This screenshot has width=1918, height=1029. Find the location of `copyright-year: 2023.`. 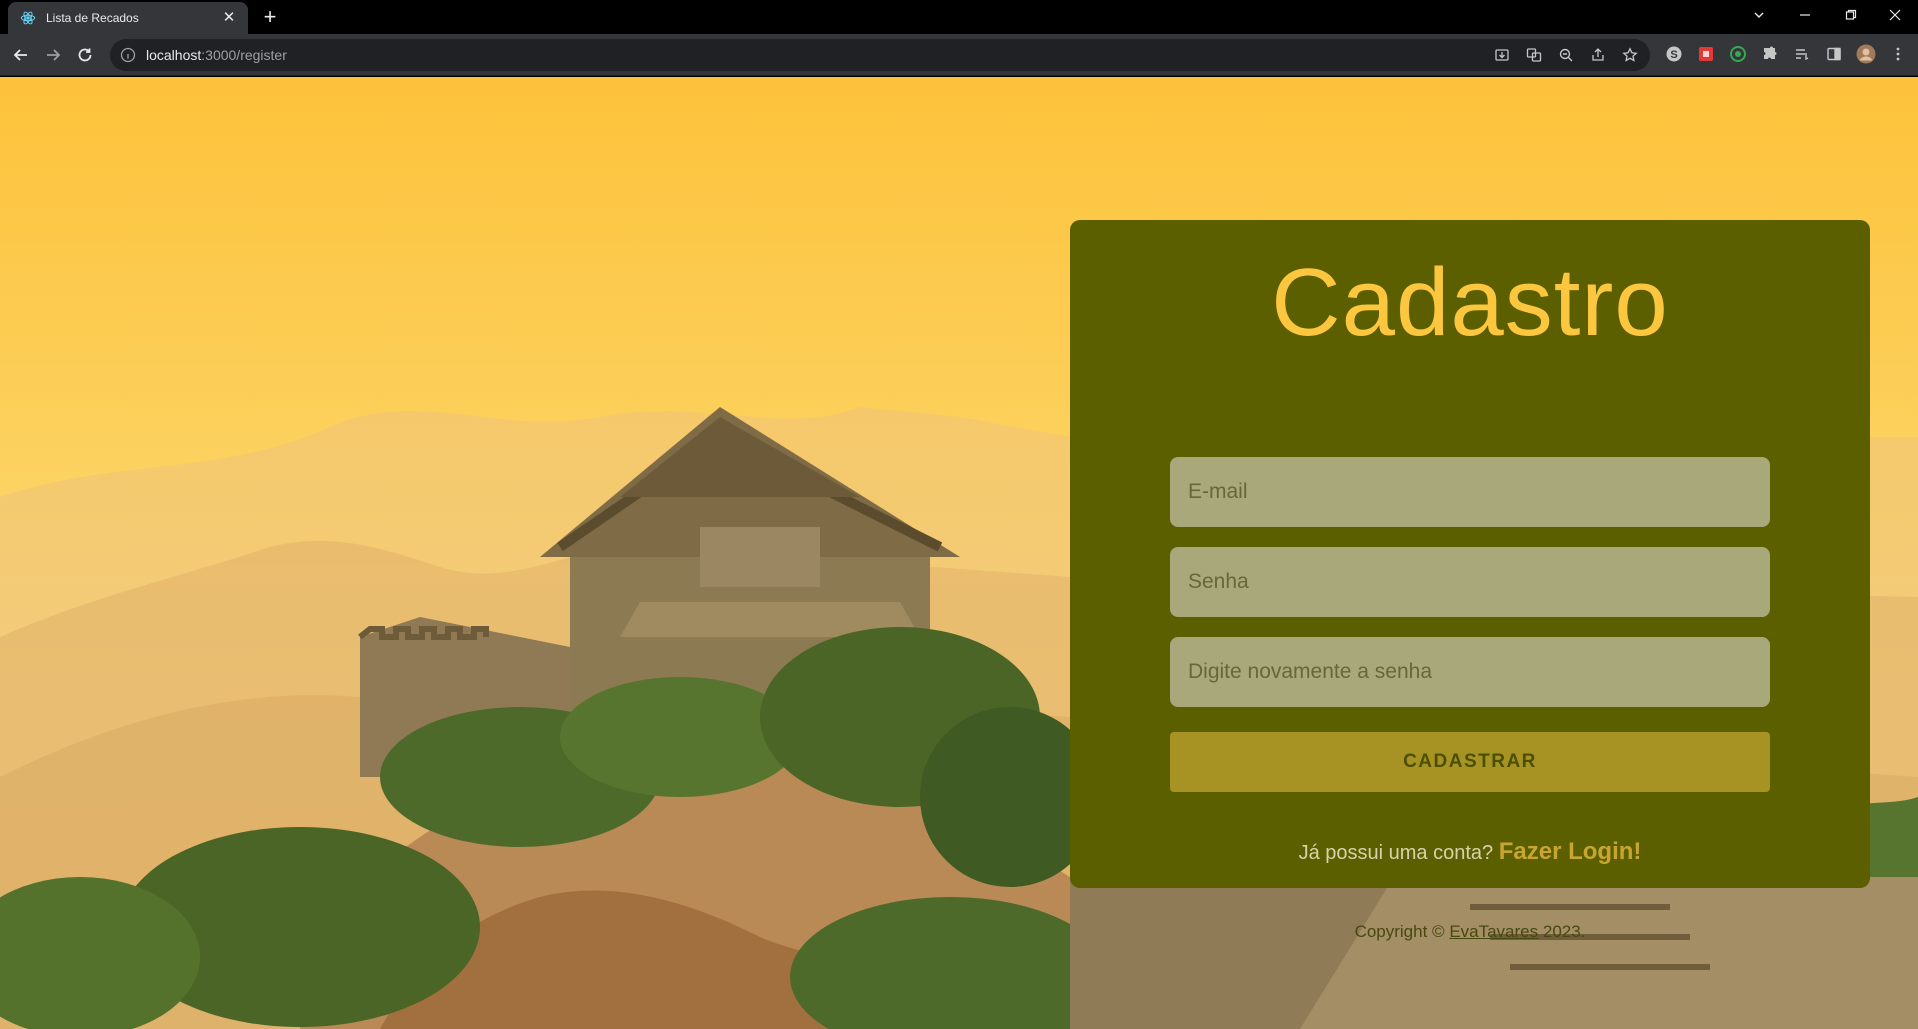

copyright-year: 2023. is located at coordinates (1564, 931).